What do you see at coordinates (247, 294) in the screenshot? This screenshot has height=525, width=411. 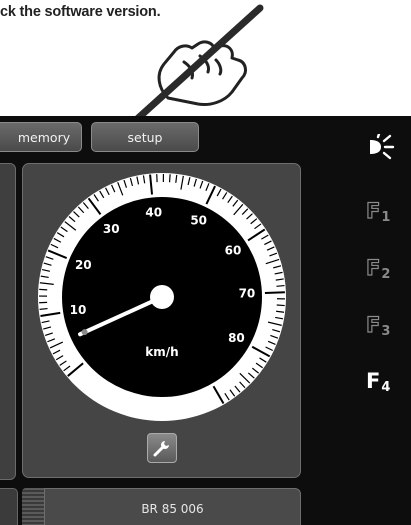 I see `gauge-label: 70` at bounding box center [247, 294].